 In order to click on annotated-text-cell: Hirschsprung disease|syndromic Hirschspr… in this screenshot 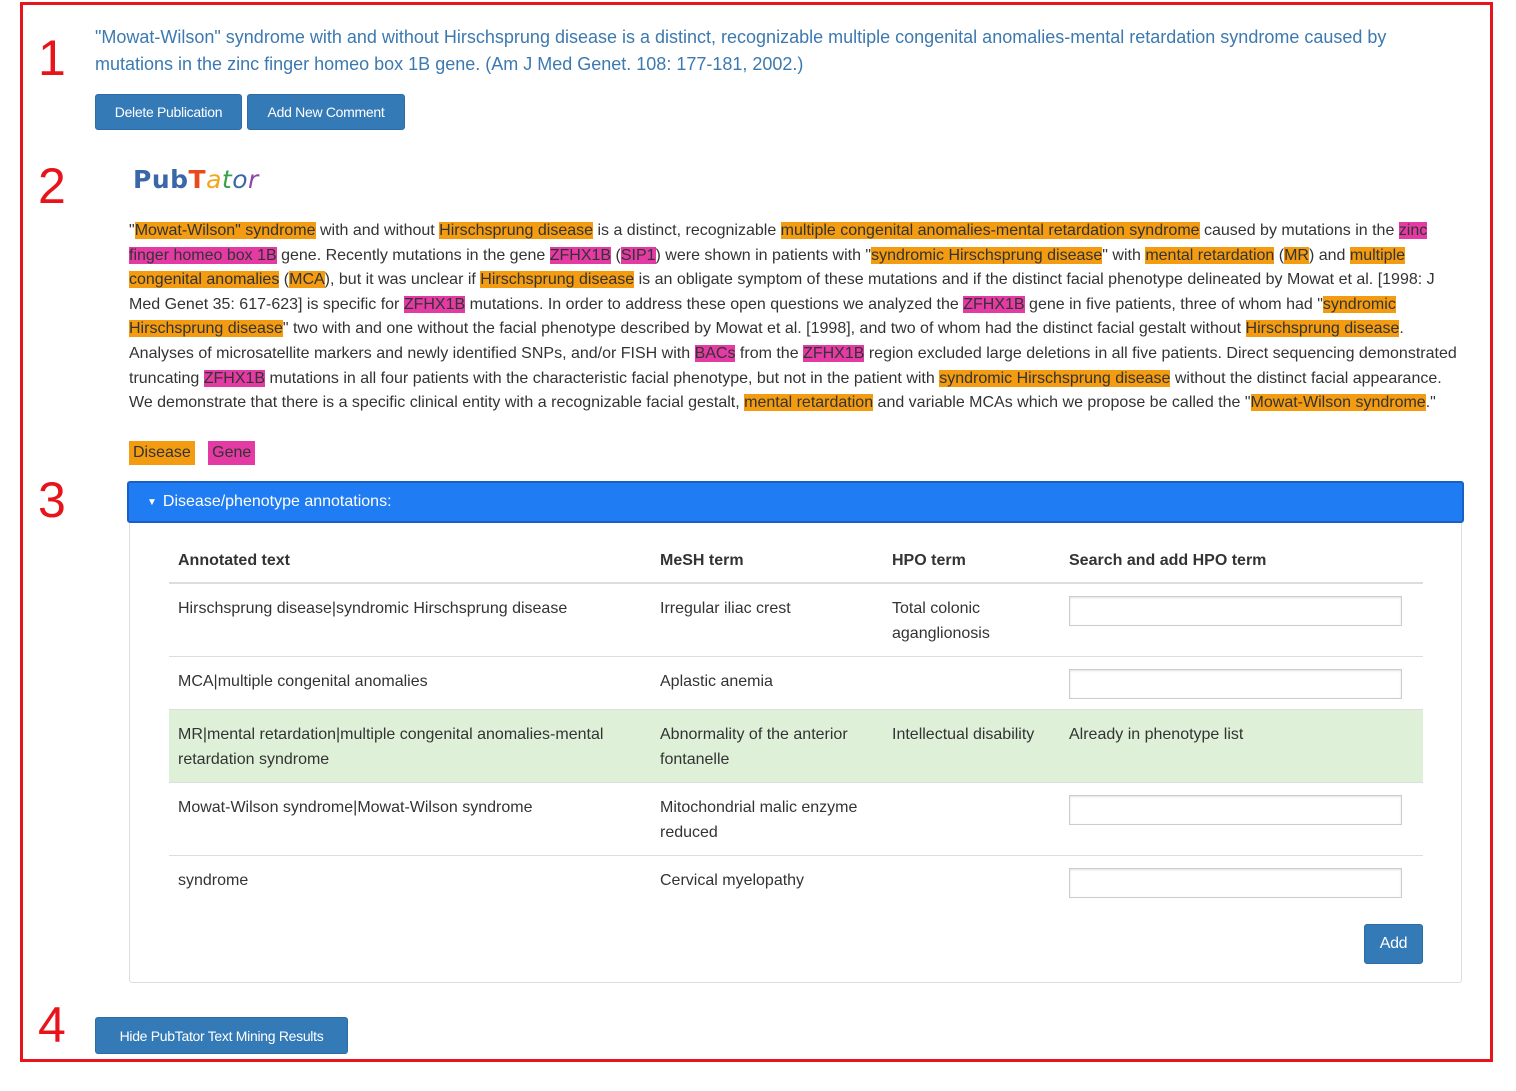, I will do `click(410, 619)`.